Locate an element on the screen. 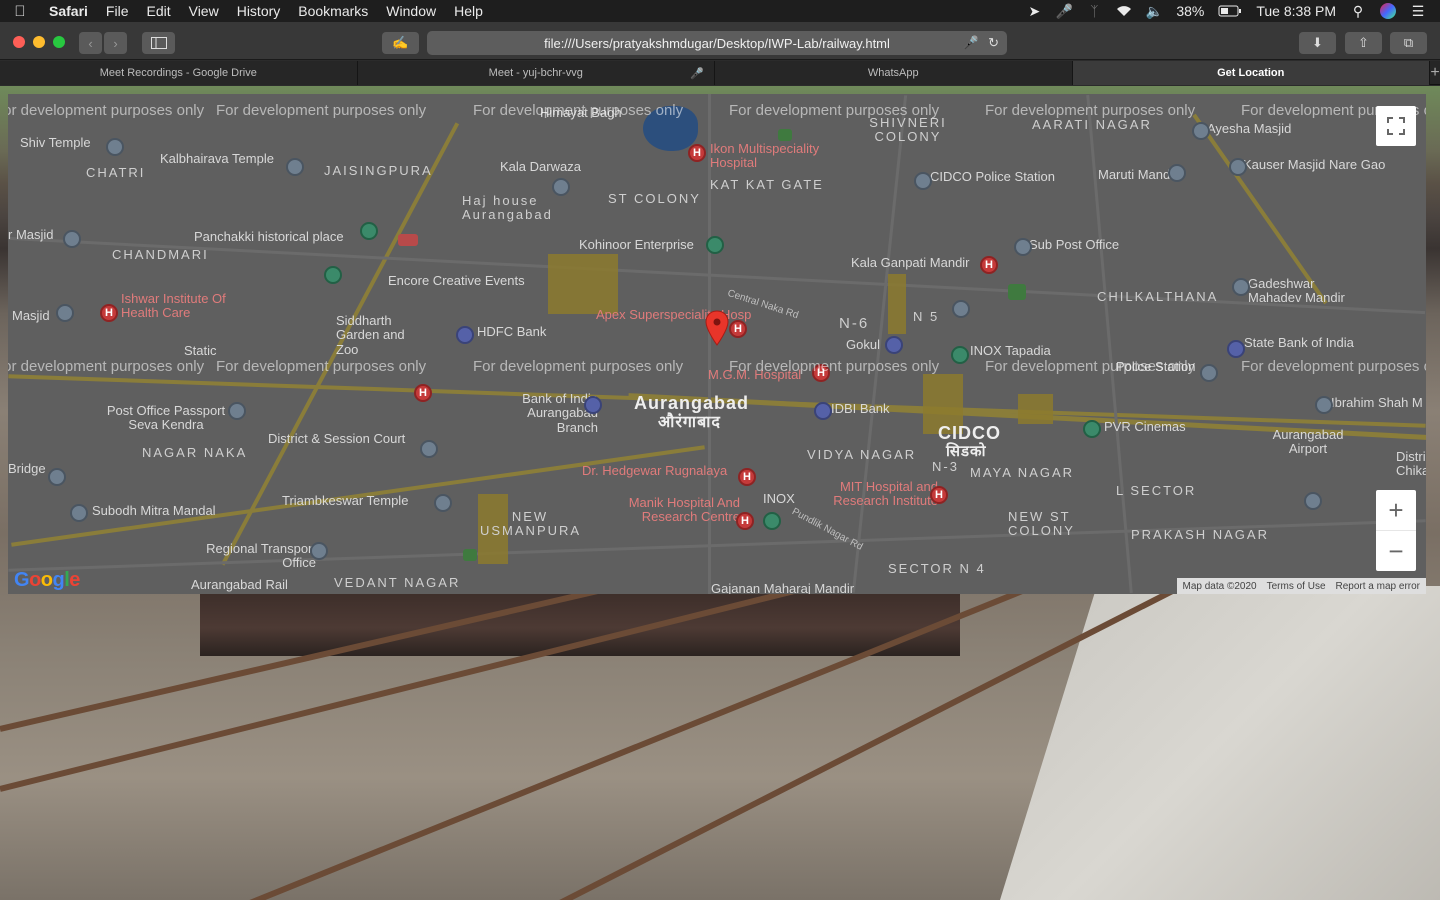 Image resolution: width=1440 pixels, height=900 pixels. airport-marker-icon is located at coordinates (1313, 501).